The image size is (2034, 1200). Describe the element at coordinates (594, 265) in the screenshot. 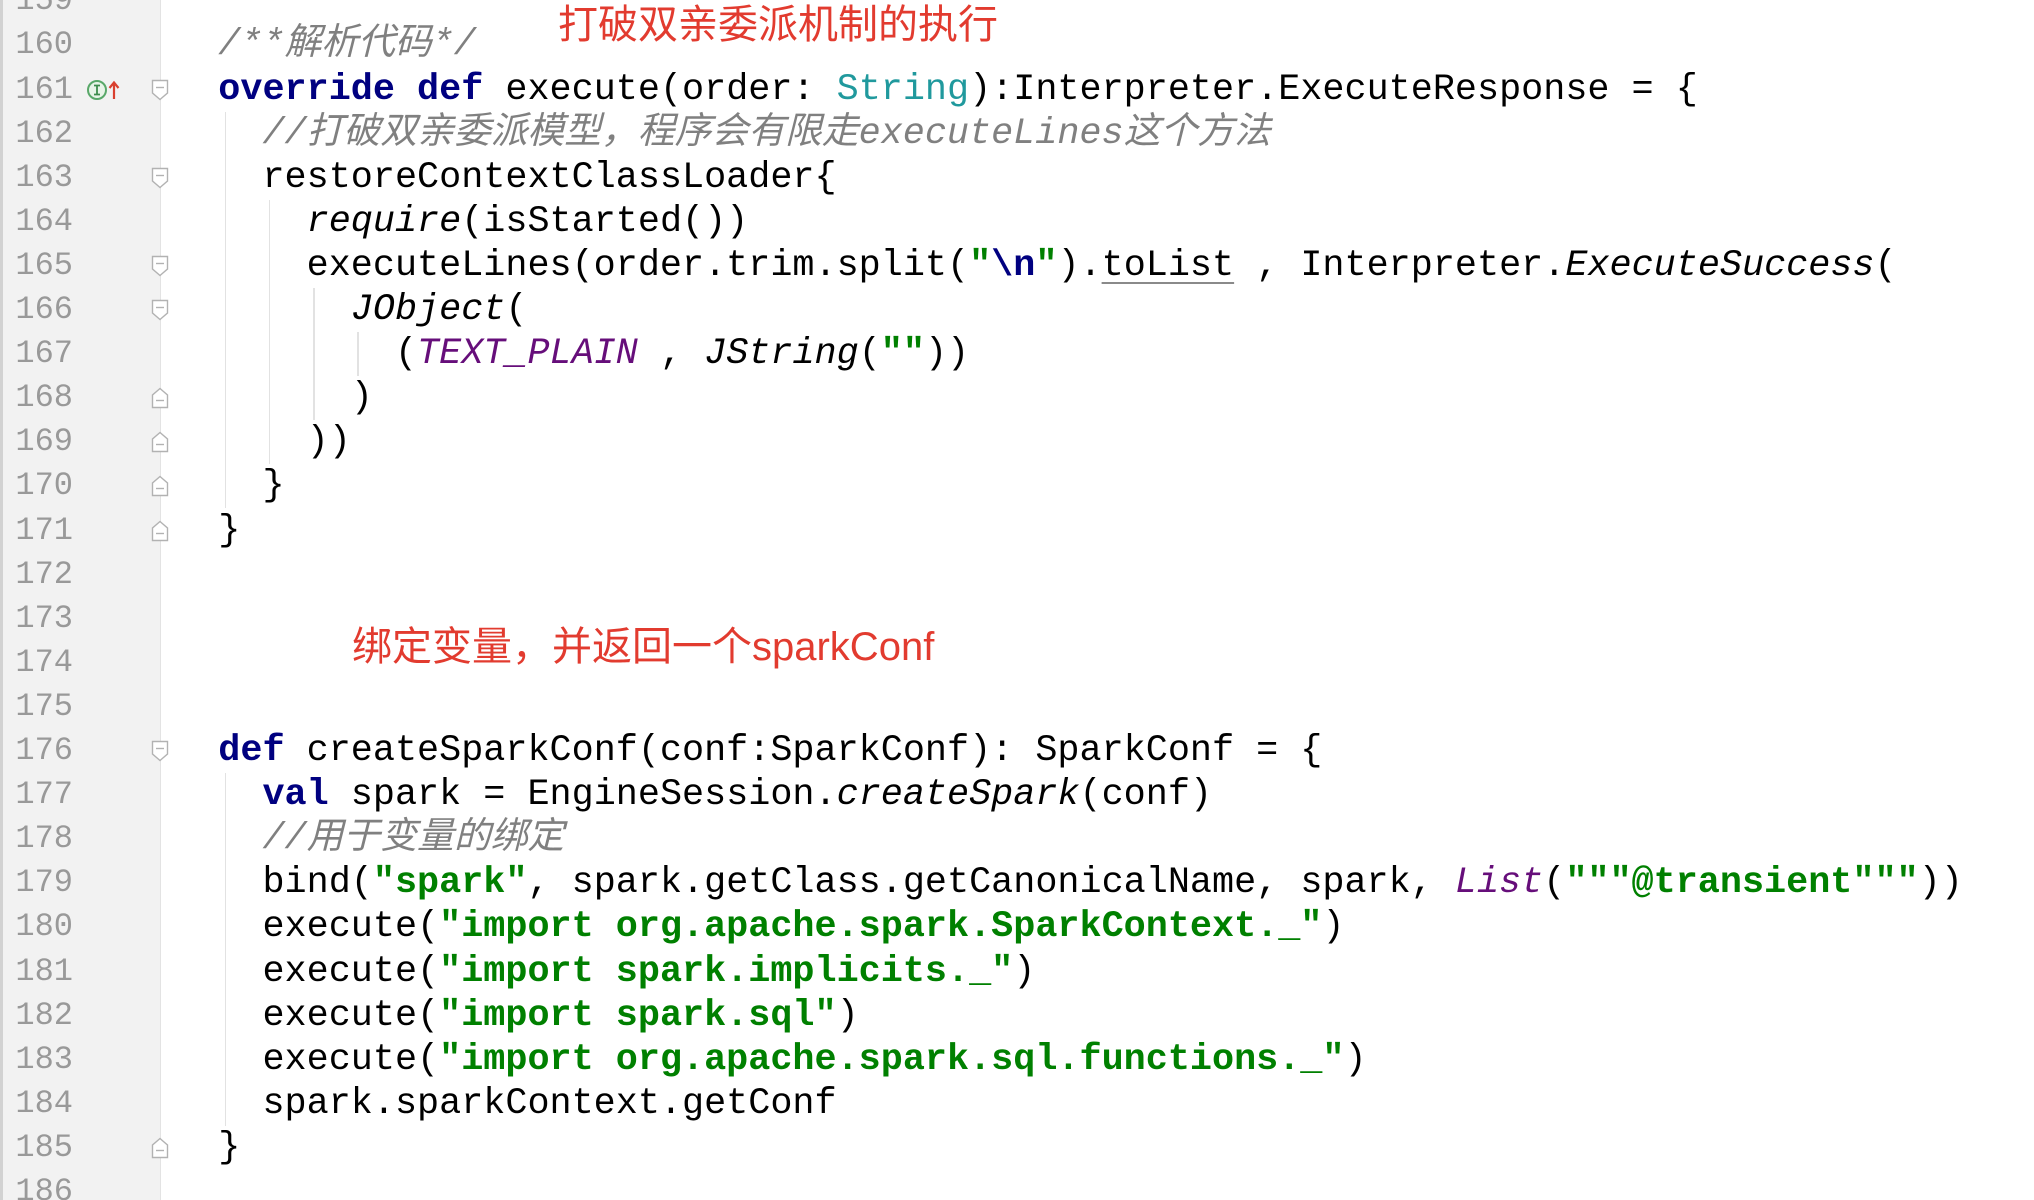

I see `code-text: executeLines(order.trim.split(` at that location.